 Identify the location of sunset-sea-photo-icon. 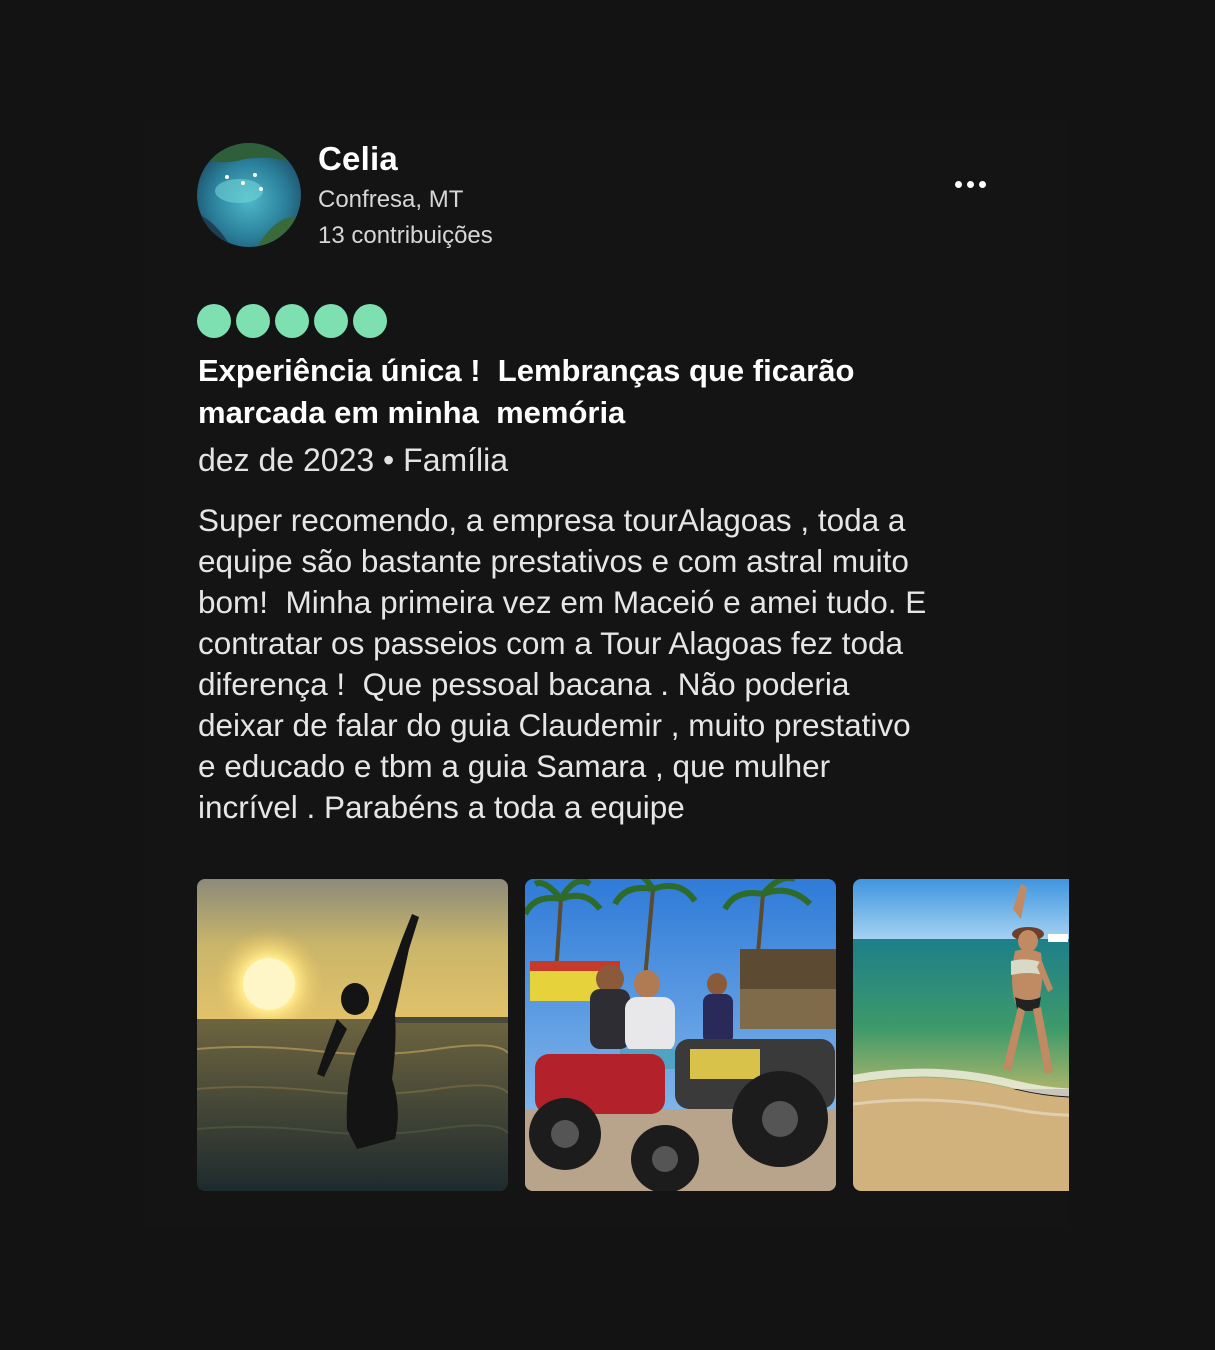
(352, 1035).